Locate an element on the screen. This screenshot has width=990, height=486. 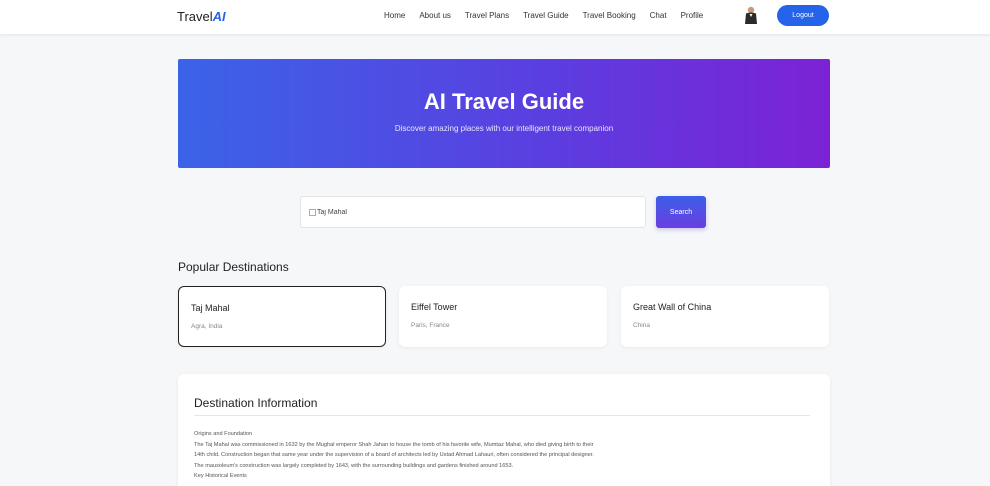
brand-prefix: Travel is located at coordinates (195, 16).